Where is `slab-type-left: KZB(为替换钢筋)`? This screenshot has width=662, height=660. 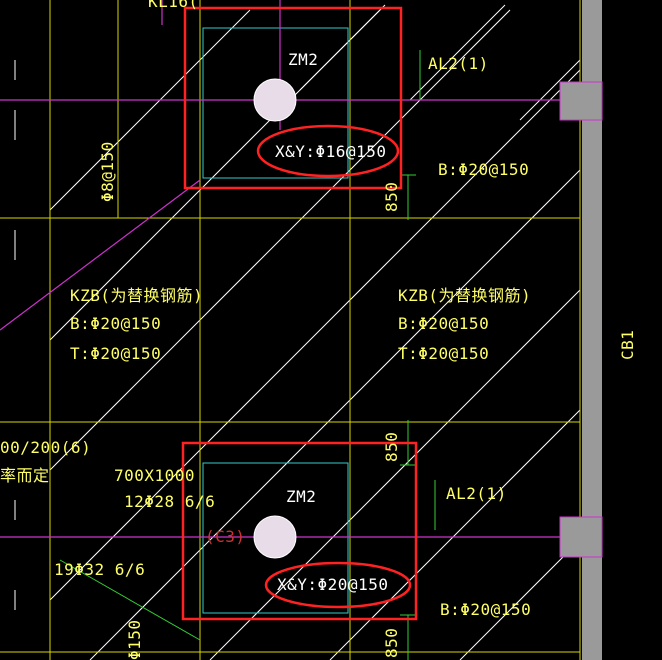 slab-type-left: KZB(为替换钢筋) is located at coordinates (137, 295).